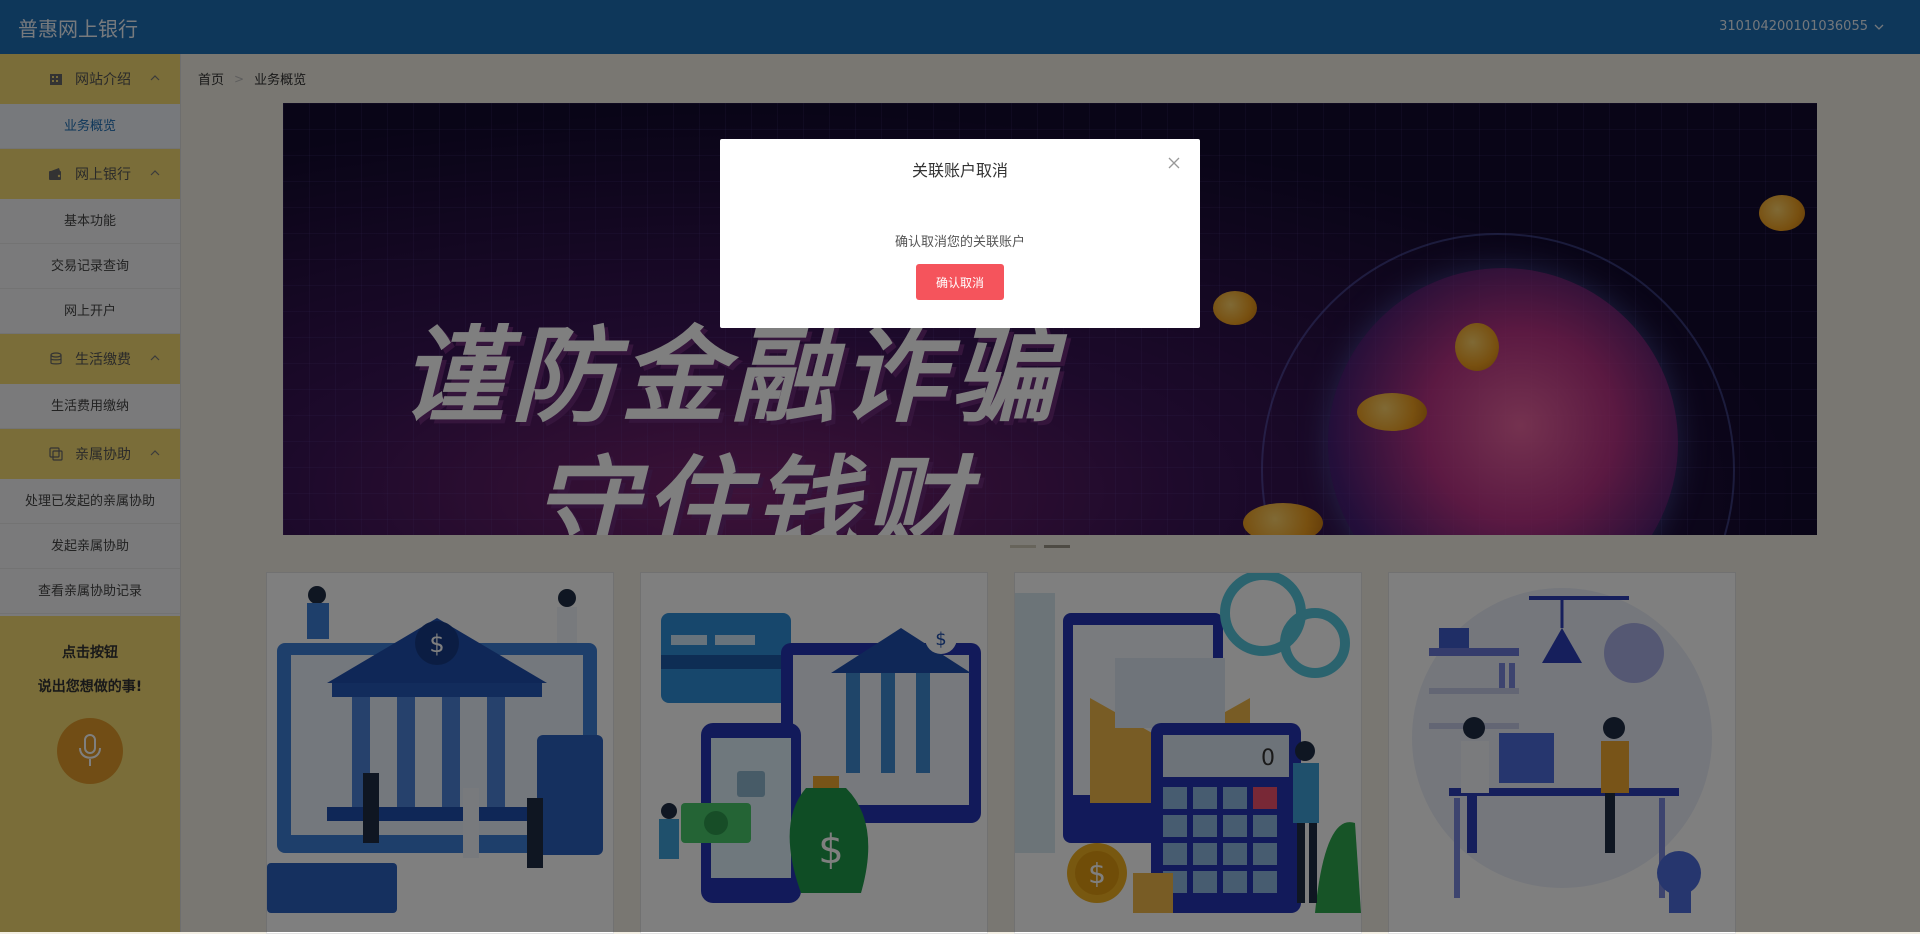 The height and width of the screenshot is (934, 1920). I want to click on confirm-cancel-button: 确认取消, so click(960, 282).